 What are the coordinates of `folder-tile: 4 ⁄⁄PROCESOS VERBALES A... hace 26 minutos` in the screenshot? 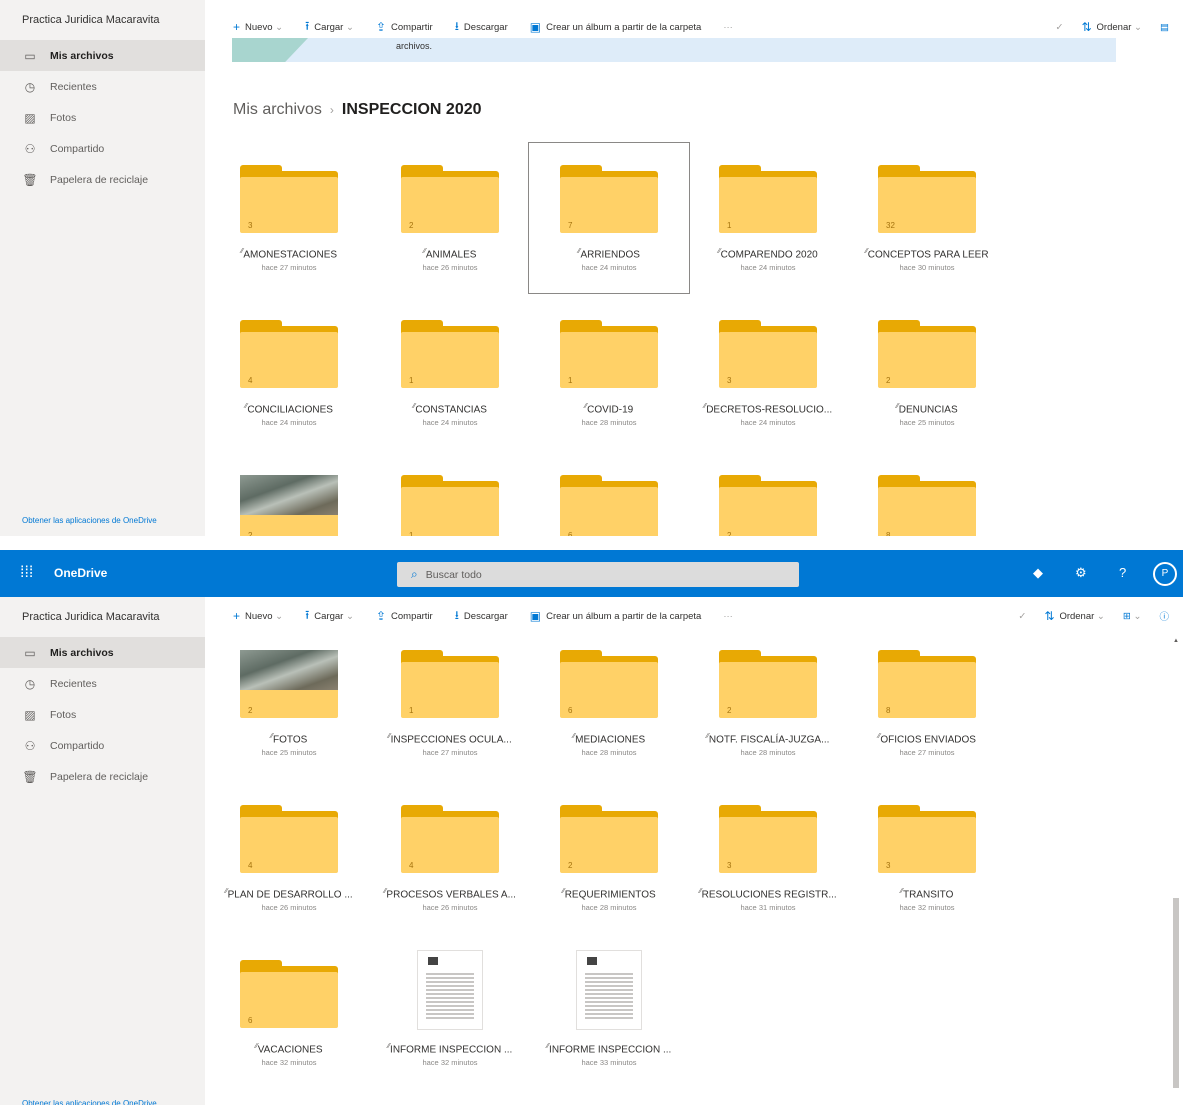 It's located at (450, 858).